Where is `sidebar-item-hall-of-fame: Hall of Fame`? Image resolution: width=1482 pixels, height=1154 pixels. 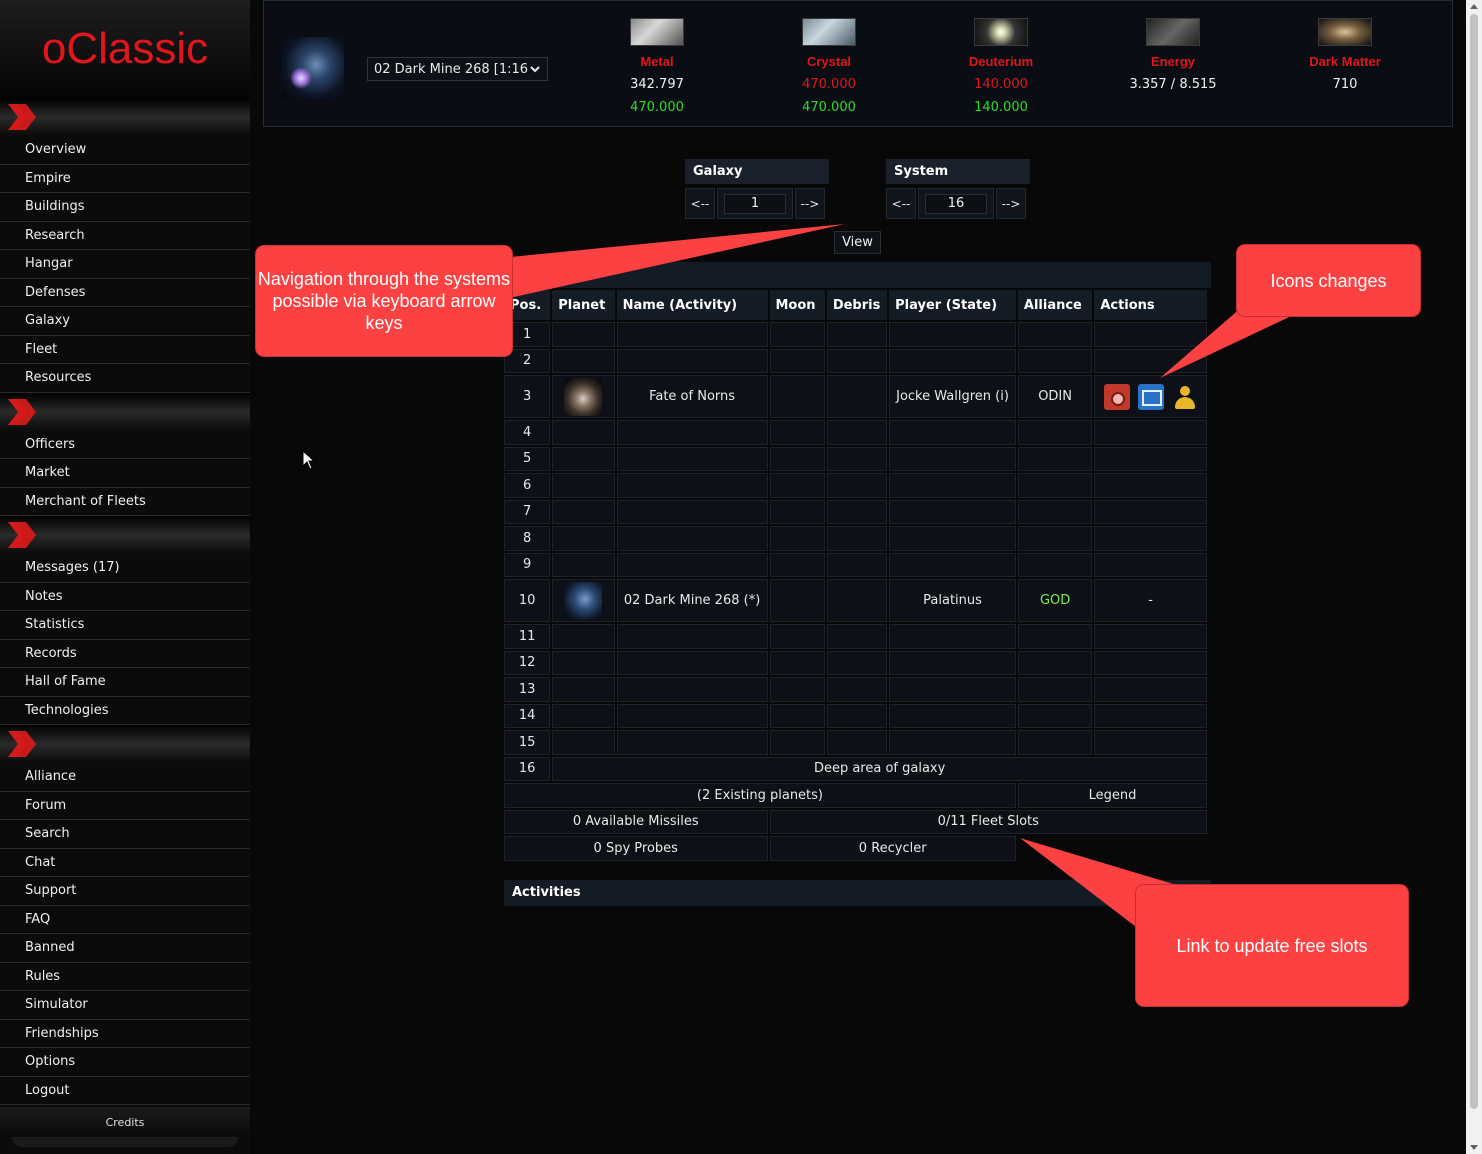 sidebar-item-hall-of-fame: Hall of Fame is located at coordinates (125, 682).